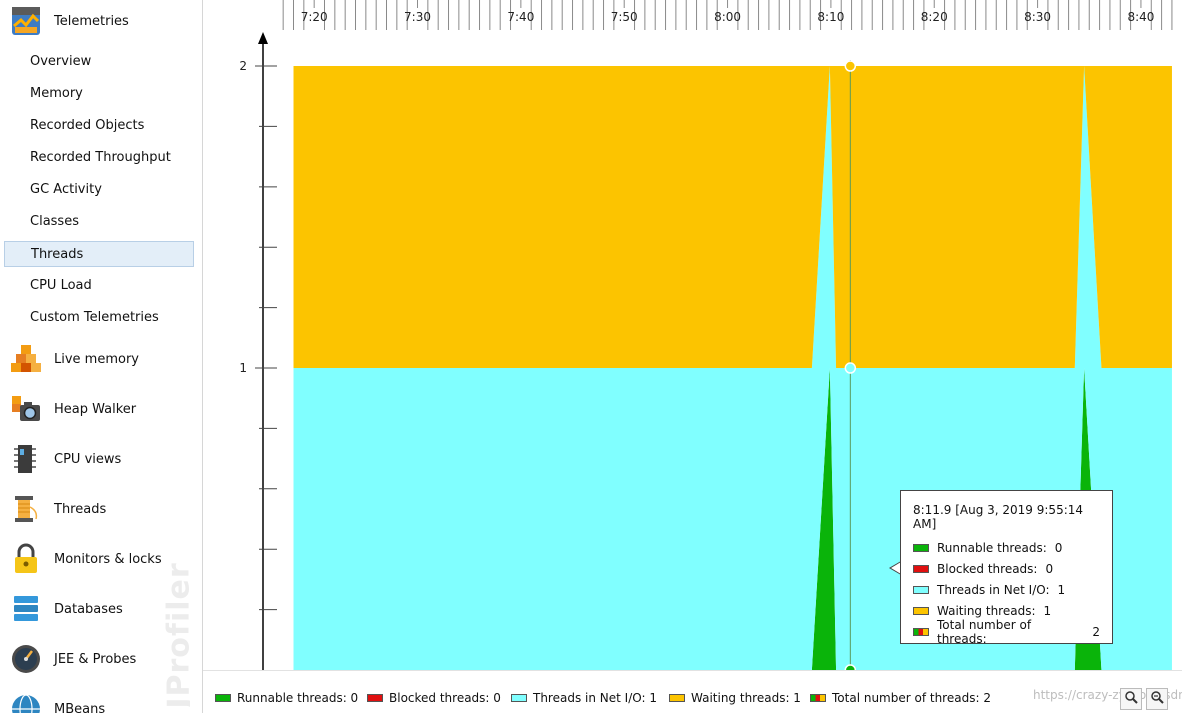 Image resolution: width=1182 pixels, height=714 pixels. What do you see at coordinates (99, 254) in the screenshot?
I see `sidebar-item-threads: Threads` at bounding box center [99, 254].